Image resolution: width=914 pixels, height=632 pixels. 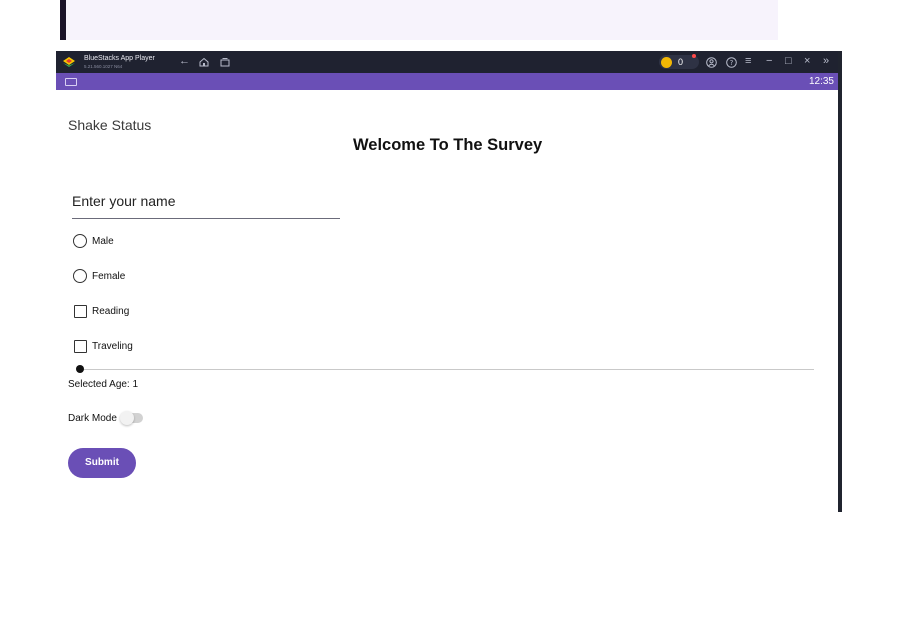 What do you see at coordinates (821, 81) in the screenshot?
I see `status-time: 12:35` at bounding box center [821, 81].